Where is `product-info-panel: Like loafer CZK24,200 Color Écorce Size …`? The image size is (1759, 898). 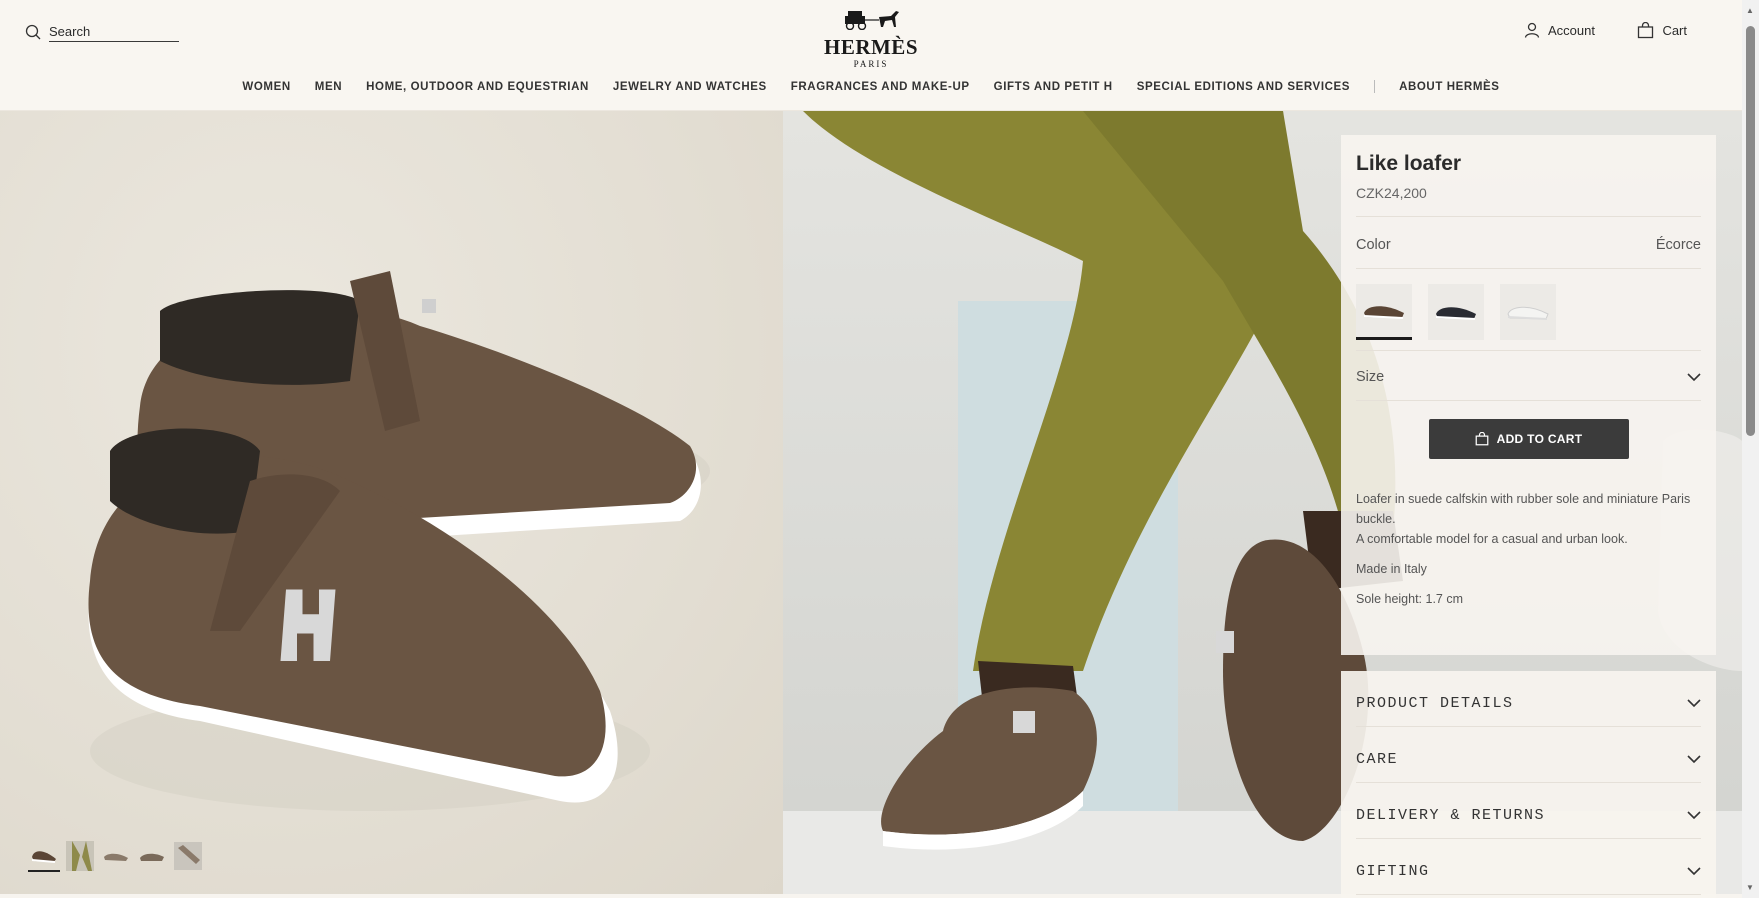
product-info-panel: Like loafer CZK24,200 Color Écorce Size … is located at coordinates (1528, 395).